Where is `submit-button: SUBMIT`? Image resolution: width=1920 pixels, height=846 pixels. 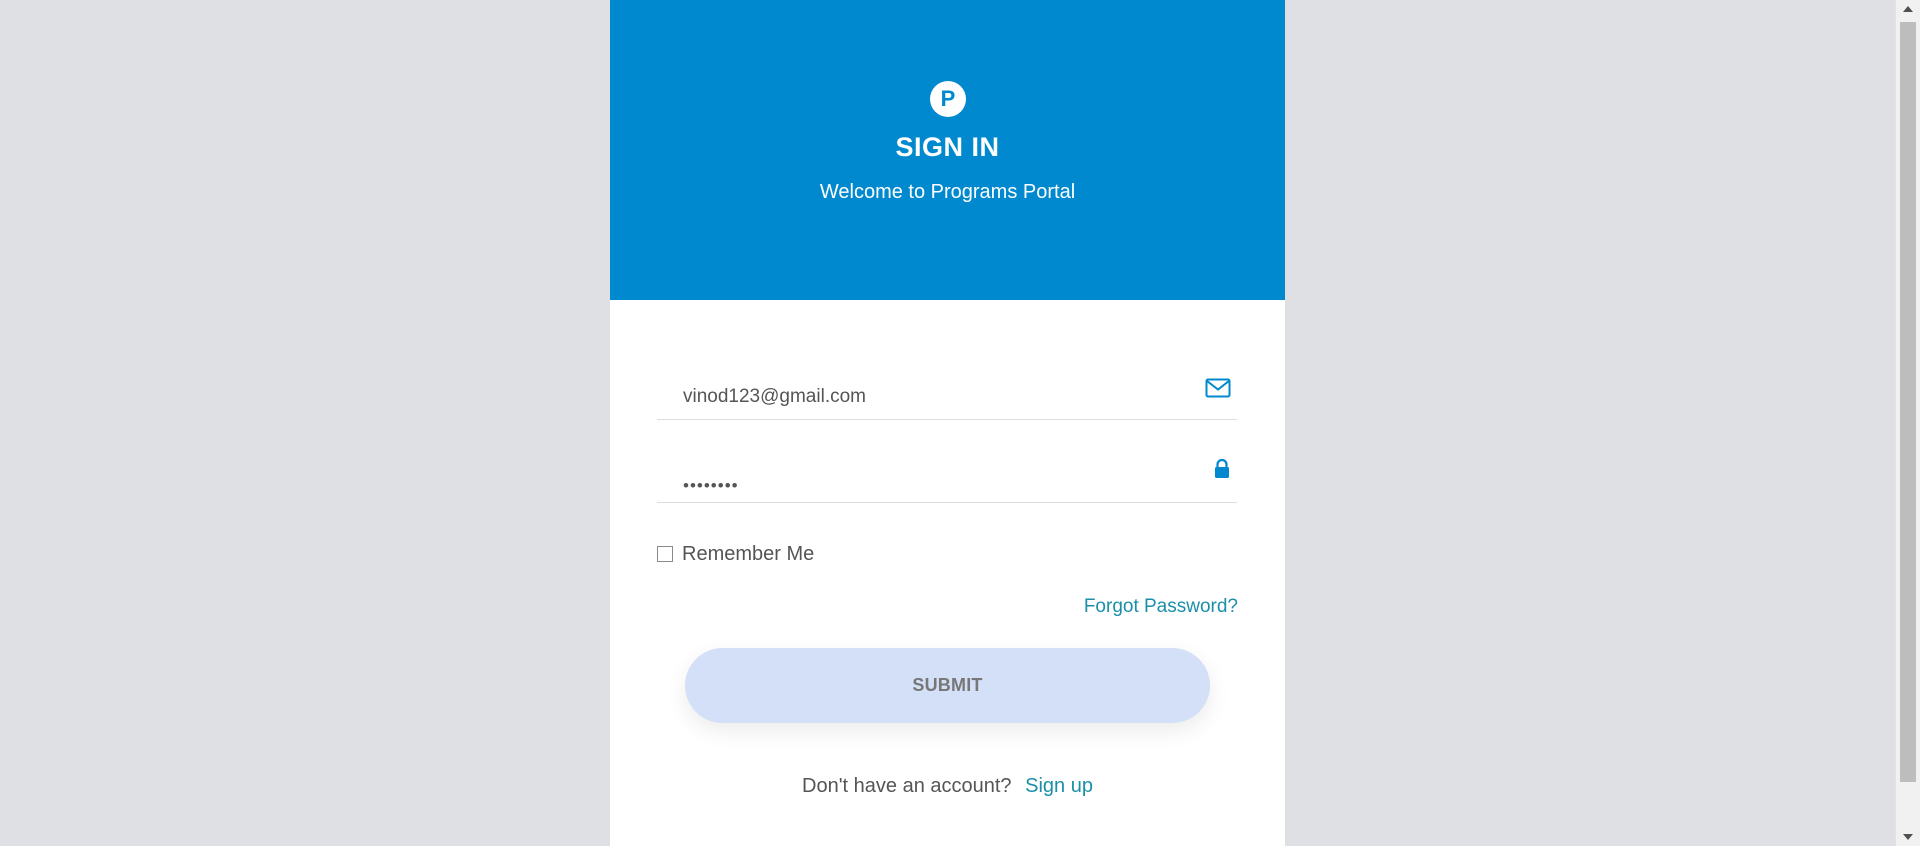 submit-button: SUBMIT is located at coordinates (947, 685).